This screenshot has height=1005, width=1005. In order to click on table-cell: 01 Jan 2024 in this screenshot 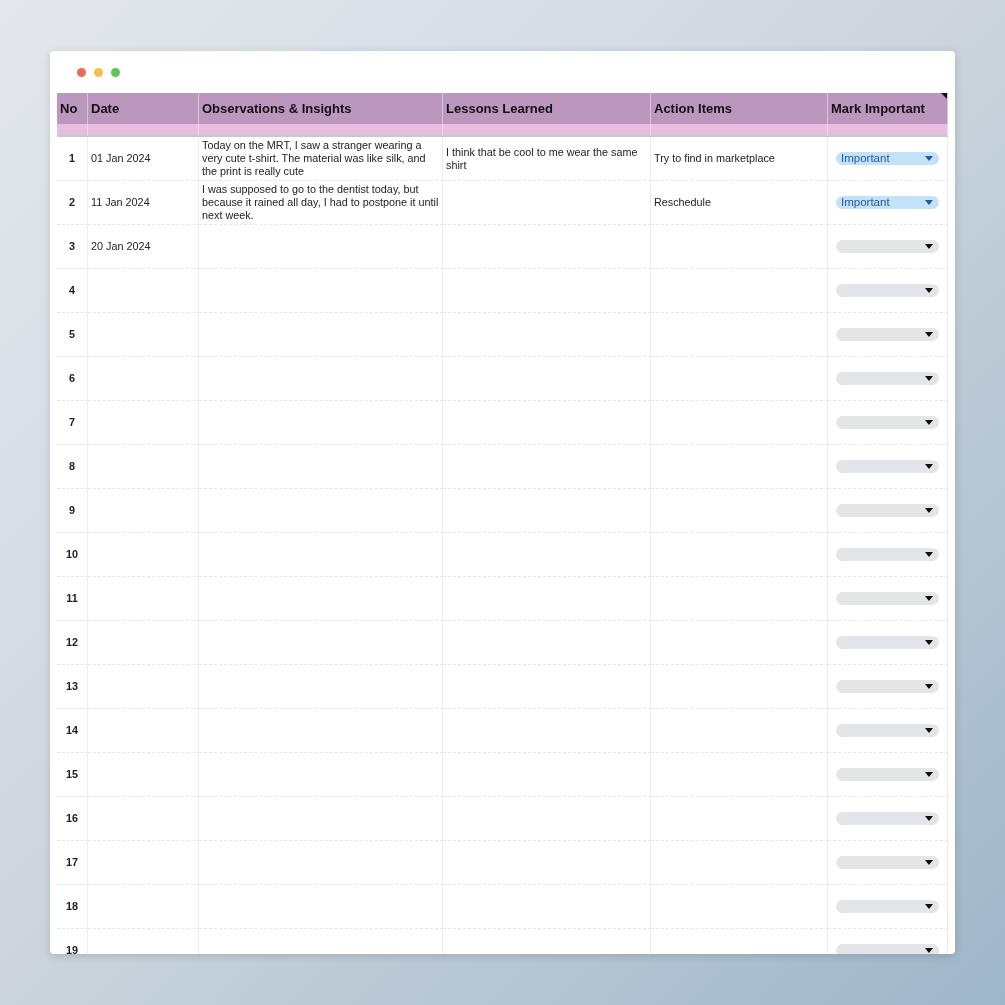, I will do `click(143, 159)`.